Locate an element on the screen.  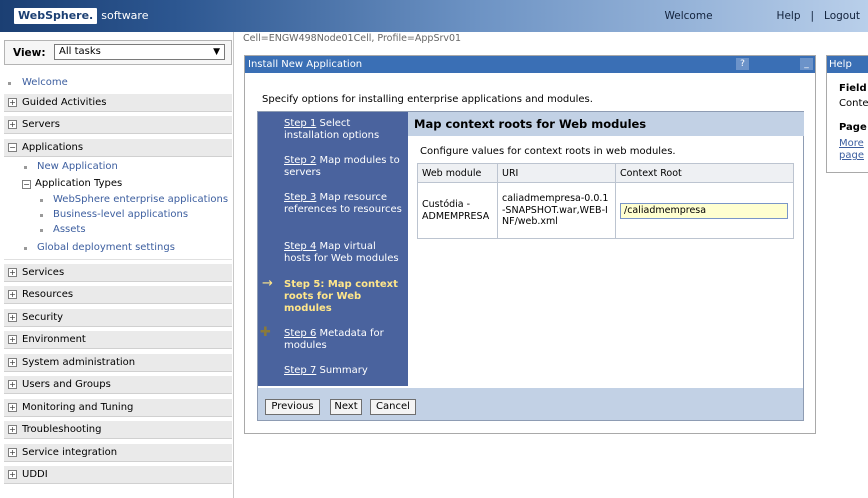
nav-item-system-administration: + System administration is located at coordinates (118, 363).